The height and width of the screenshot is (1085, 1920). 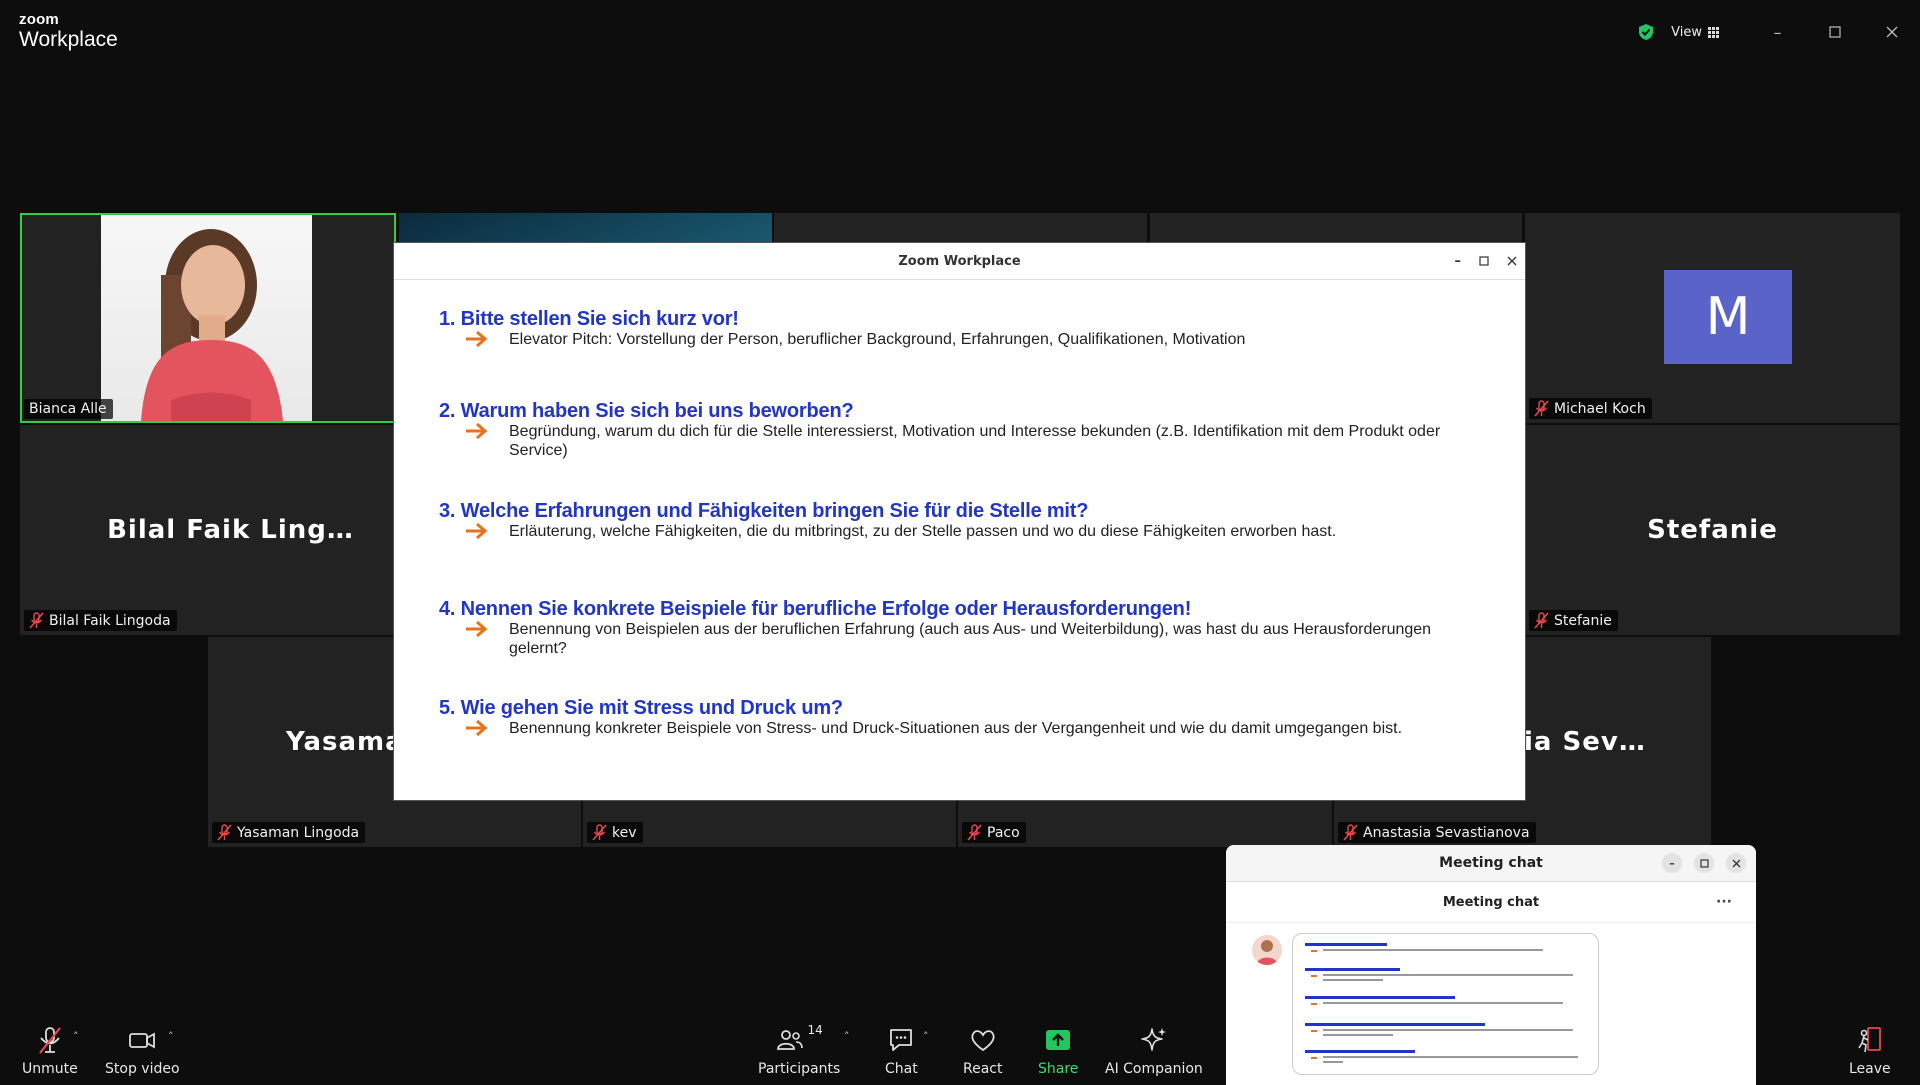 I want to click on participant-name: Bianca Alle, so click(x=68, y=409).